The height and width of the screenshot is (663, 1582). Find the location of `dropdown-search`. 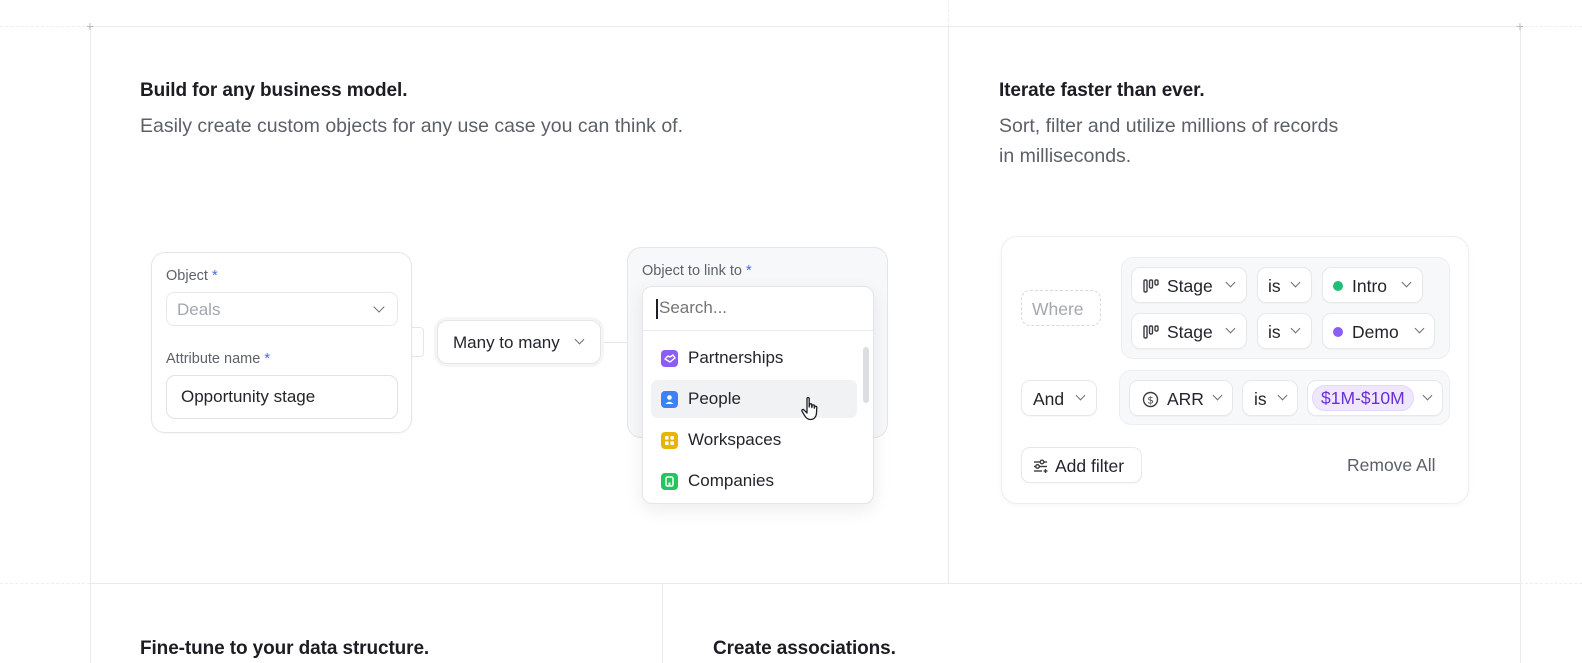

dropdown-search is located at coordinates (758, 309).